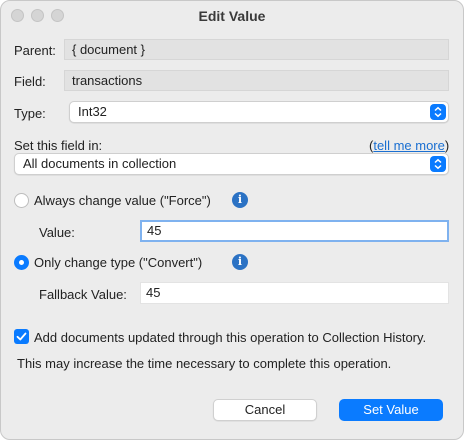 The width and height of the screenshot is (464, 440). I want to click on fallback-value-input: 45, so click(294, 293).